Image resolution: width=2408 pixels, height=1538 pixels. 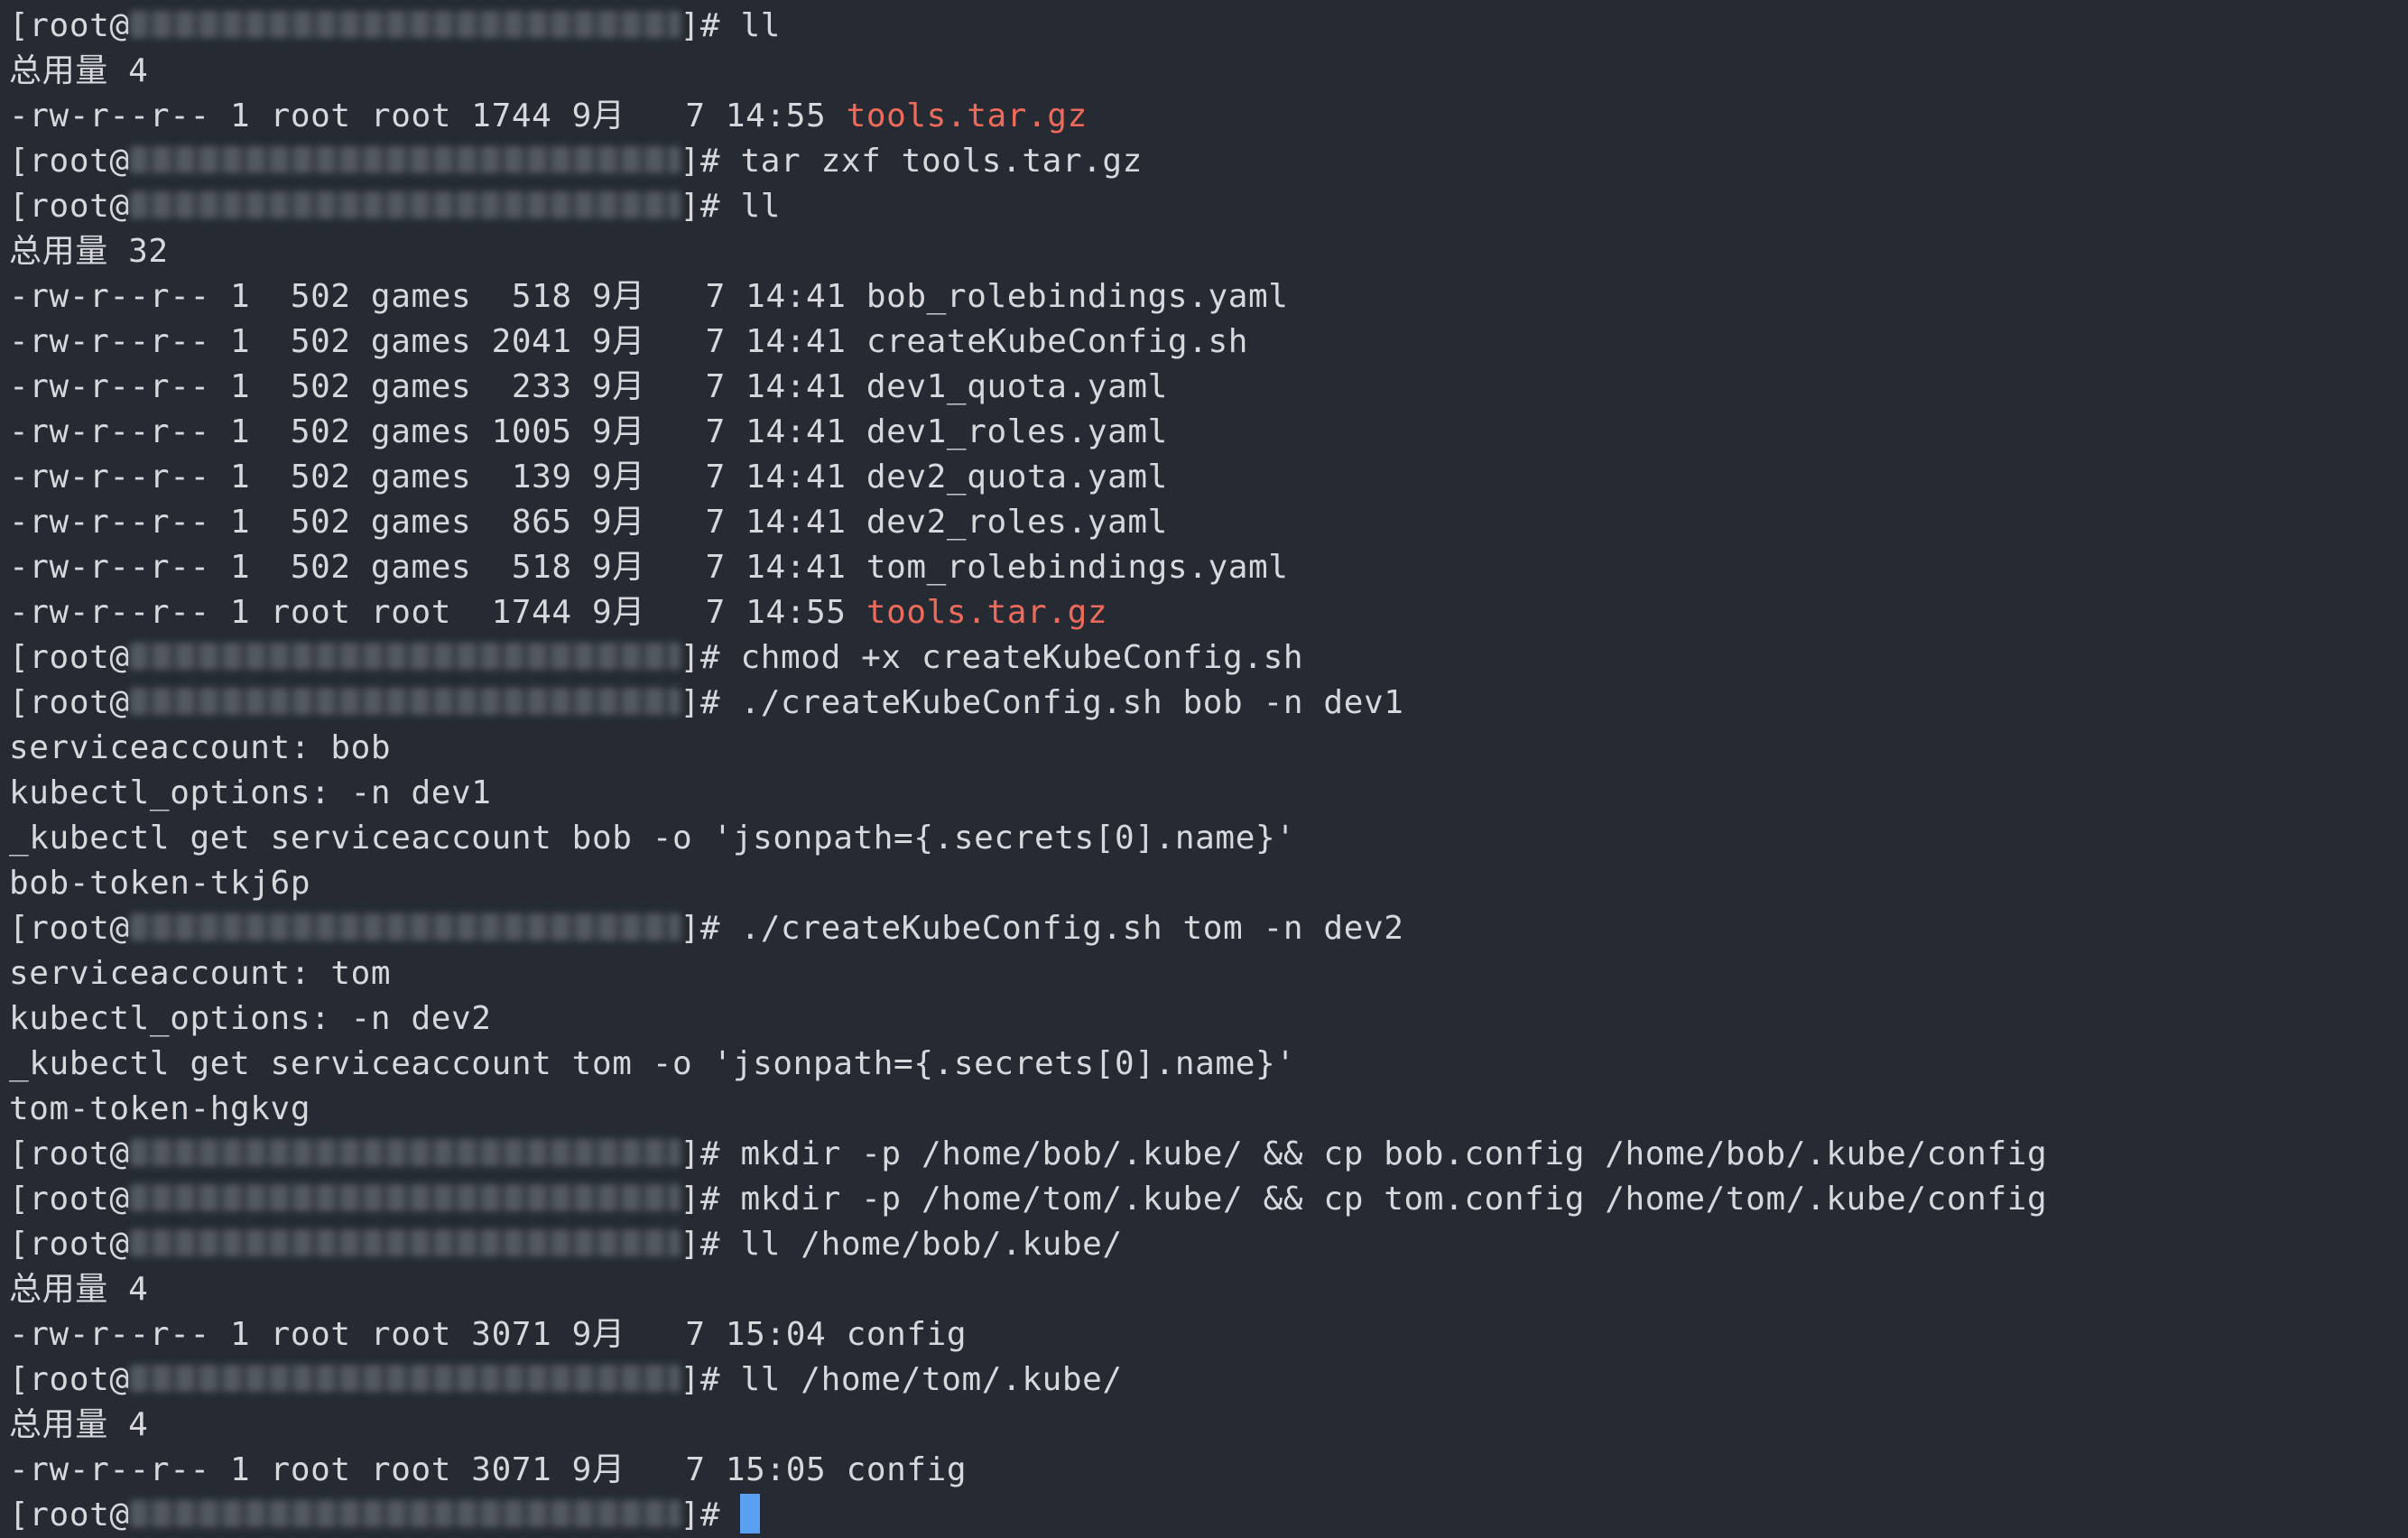 What do you see at coordinates (1017, 478) in the screenshot?
I see `filename: dev2_quota.yaml` at bounding box center [1017, 478].